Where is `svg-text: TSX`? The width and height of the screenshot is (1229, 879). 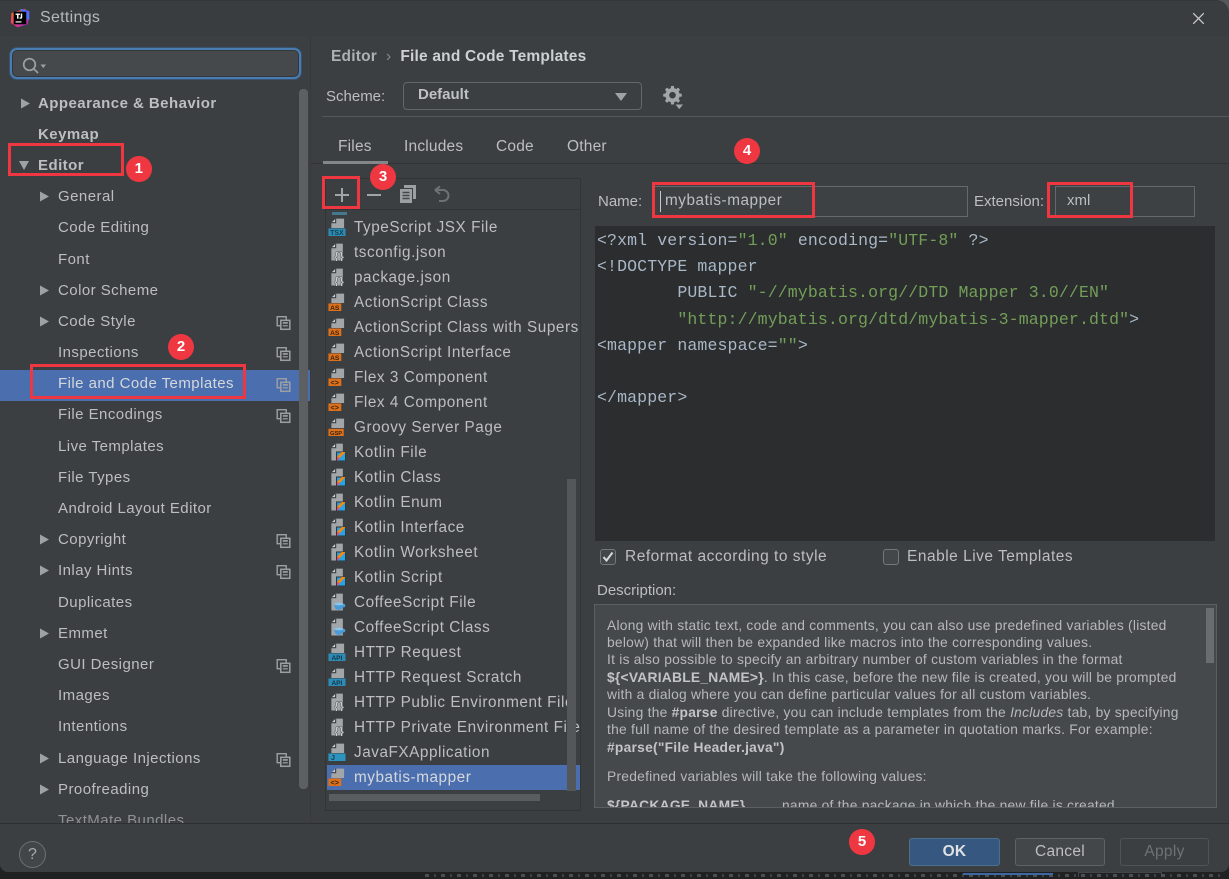
svg-text: TSX is located at coordinates (337, 232).